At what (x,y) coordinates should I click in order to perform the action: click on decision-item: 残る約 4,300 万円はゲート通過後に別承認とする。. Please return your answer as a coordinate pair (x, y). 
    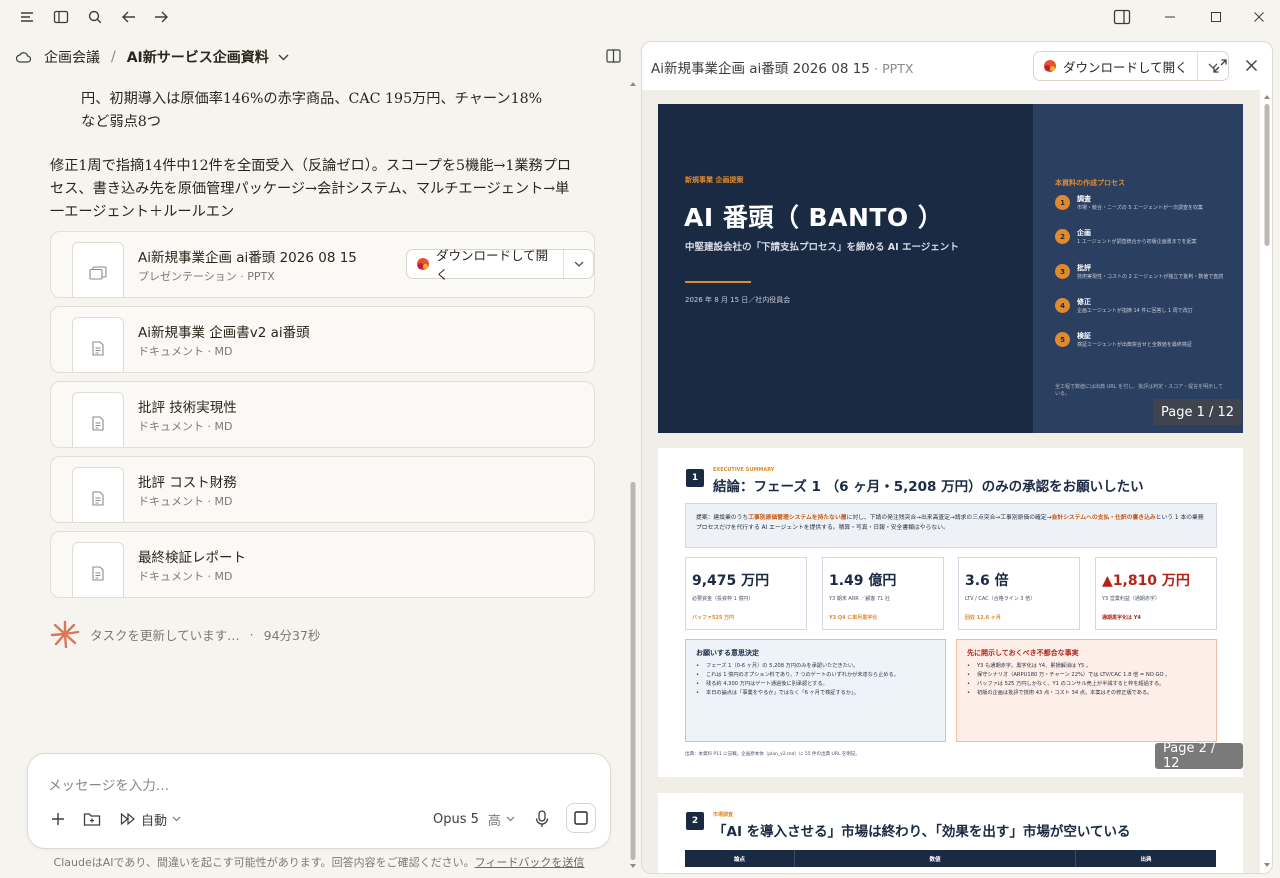
    Looking at the image, I should click on (815, 685).